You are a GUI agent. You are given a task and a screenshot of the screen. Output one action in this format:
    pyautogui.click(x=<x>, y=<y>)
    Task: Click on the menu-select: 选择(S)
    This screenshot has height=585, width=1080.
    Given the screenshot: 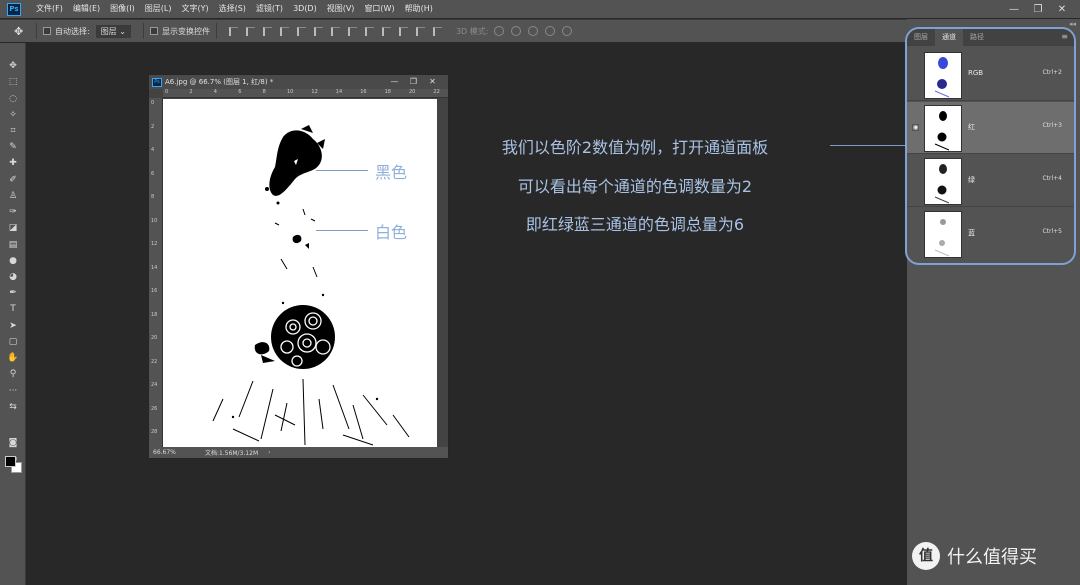 What is the action you would take?
    pyautogui.click(x=232, y=9)
    